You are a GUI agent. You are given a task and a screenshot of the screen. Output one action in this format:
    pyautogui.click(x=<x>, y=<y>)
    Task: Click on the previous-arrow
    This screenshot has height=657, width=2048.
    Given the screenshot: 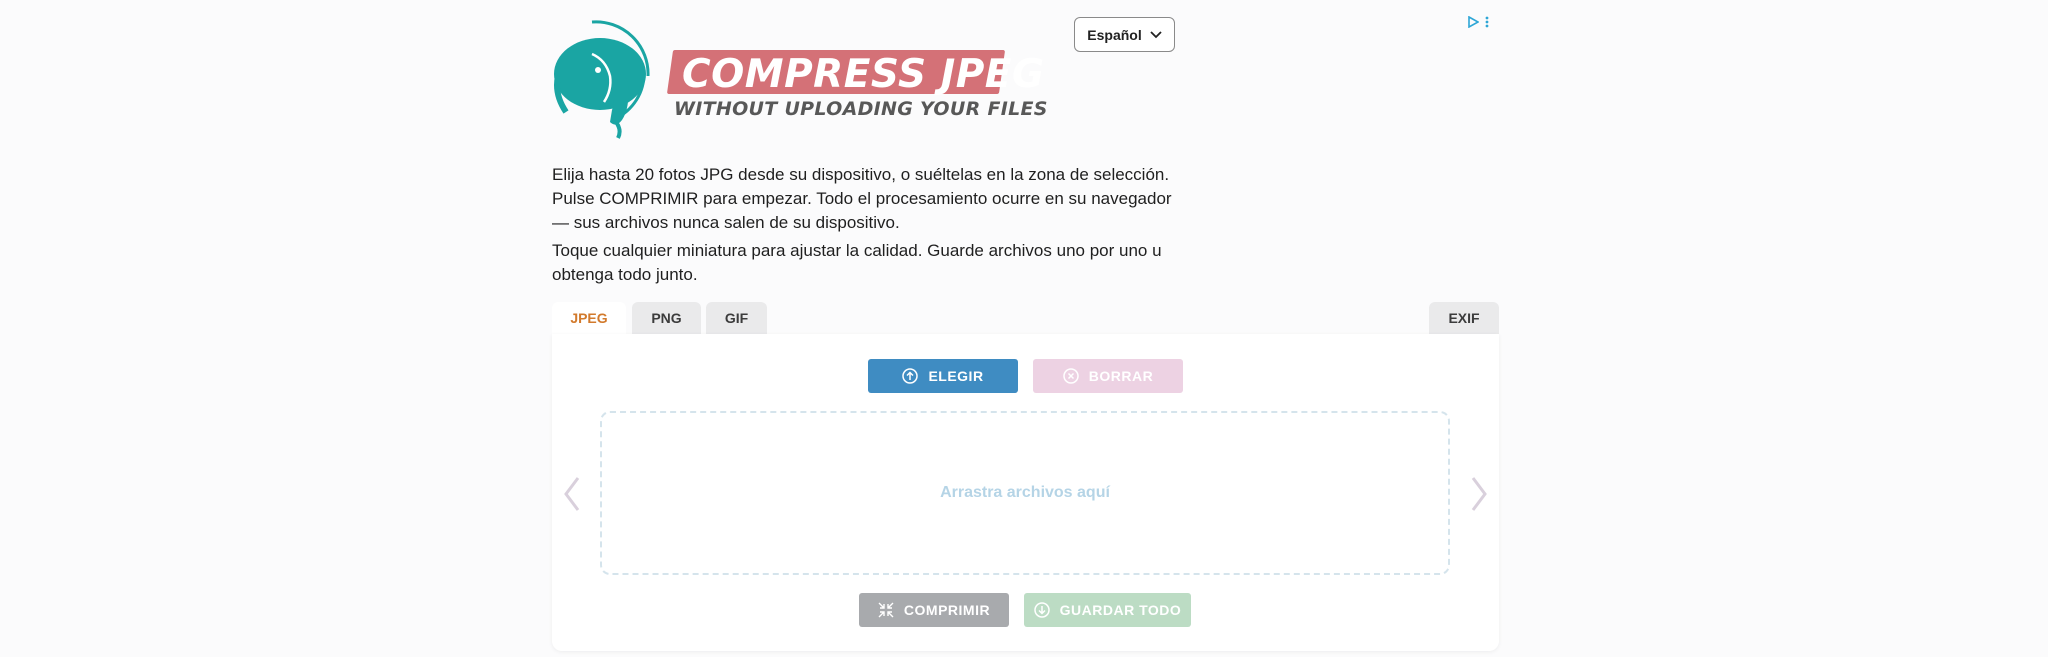 What is the action you would take?
    pyautogui.click(x=572, y=494)
    